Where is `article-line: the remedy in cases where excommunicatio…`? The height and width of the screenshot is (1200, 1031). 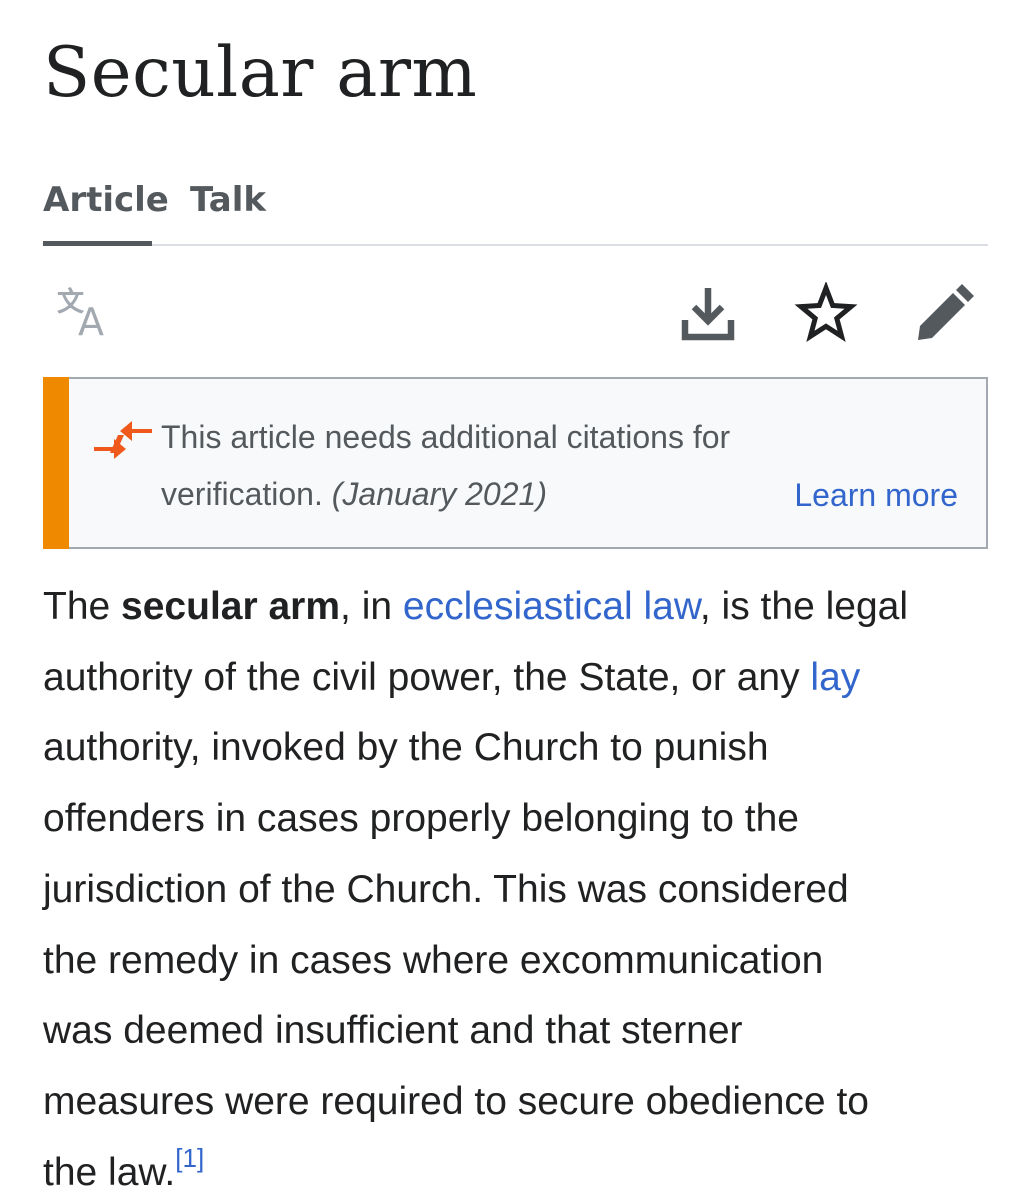
article-line: the remedy in cases where excommunicatio… is located at coordinates (433, 960).